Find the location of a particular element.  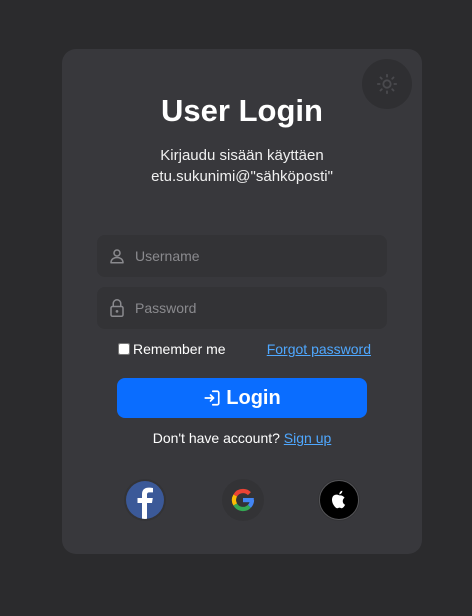

google-icon is located at coordinates (243, 500).